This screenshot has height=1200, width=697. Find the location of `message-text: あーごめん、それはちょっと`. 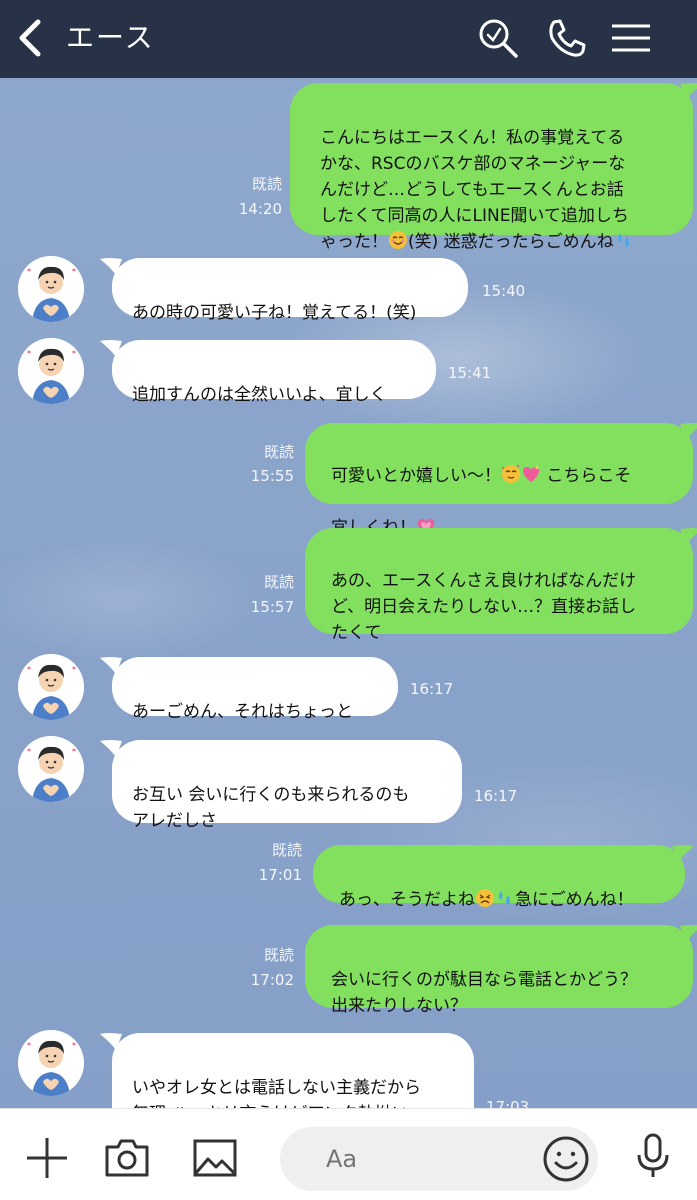

message-text: あーごめん、それはちょっと is located at coordinates (242, 712).